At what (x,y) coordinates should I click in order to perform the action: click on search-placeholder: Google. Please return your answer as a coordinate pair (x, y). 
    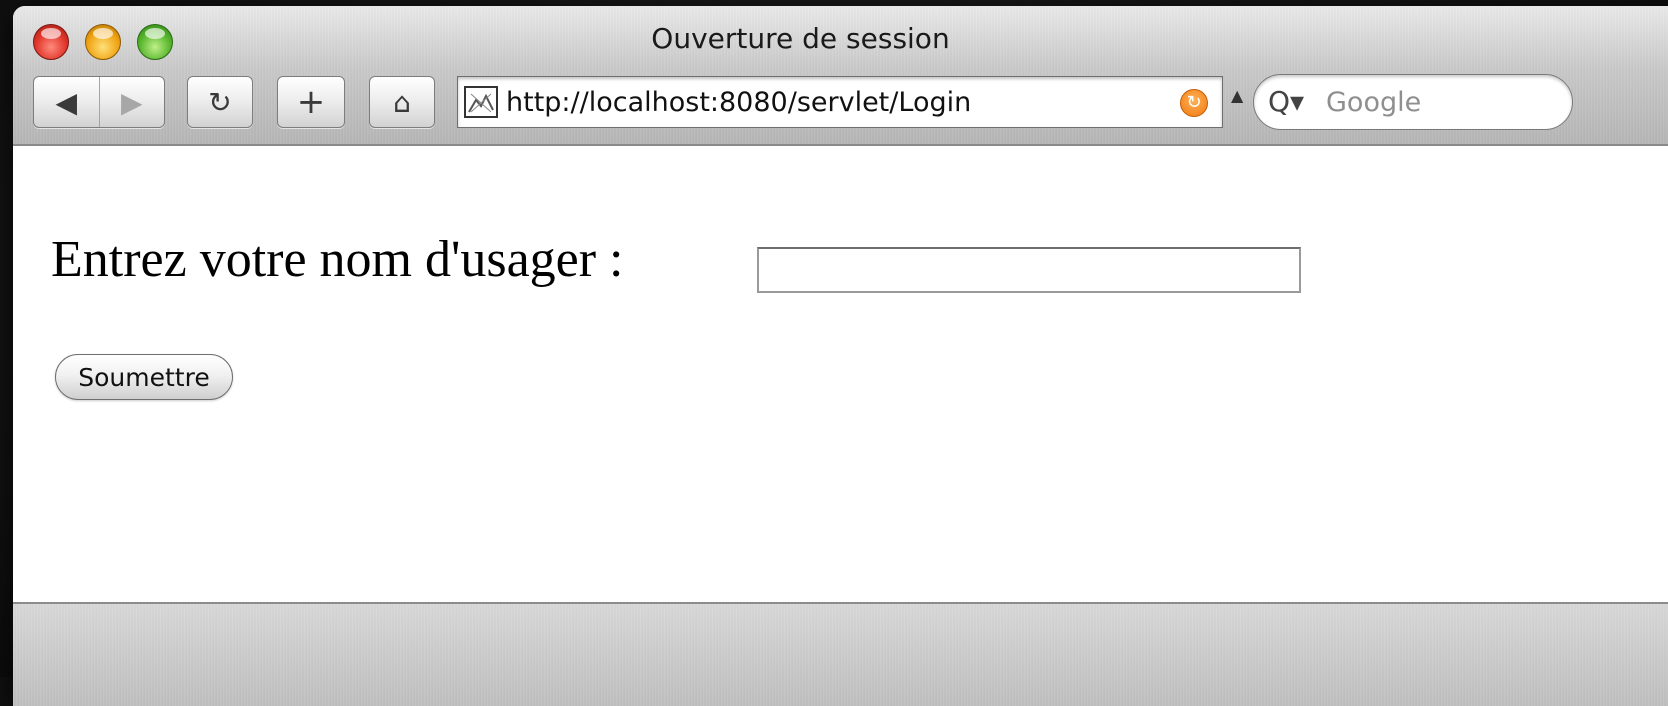
    Looking at the image, I should click on (1374, 102).